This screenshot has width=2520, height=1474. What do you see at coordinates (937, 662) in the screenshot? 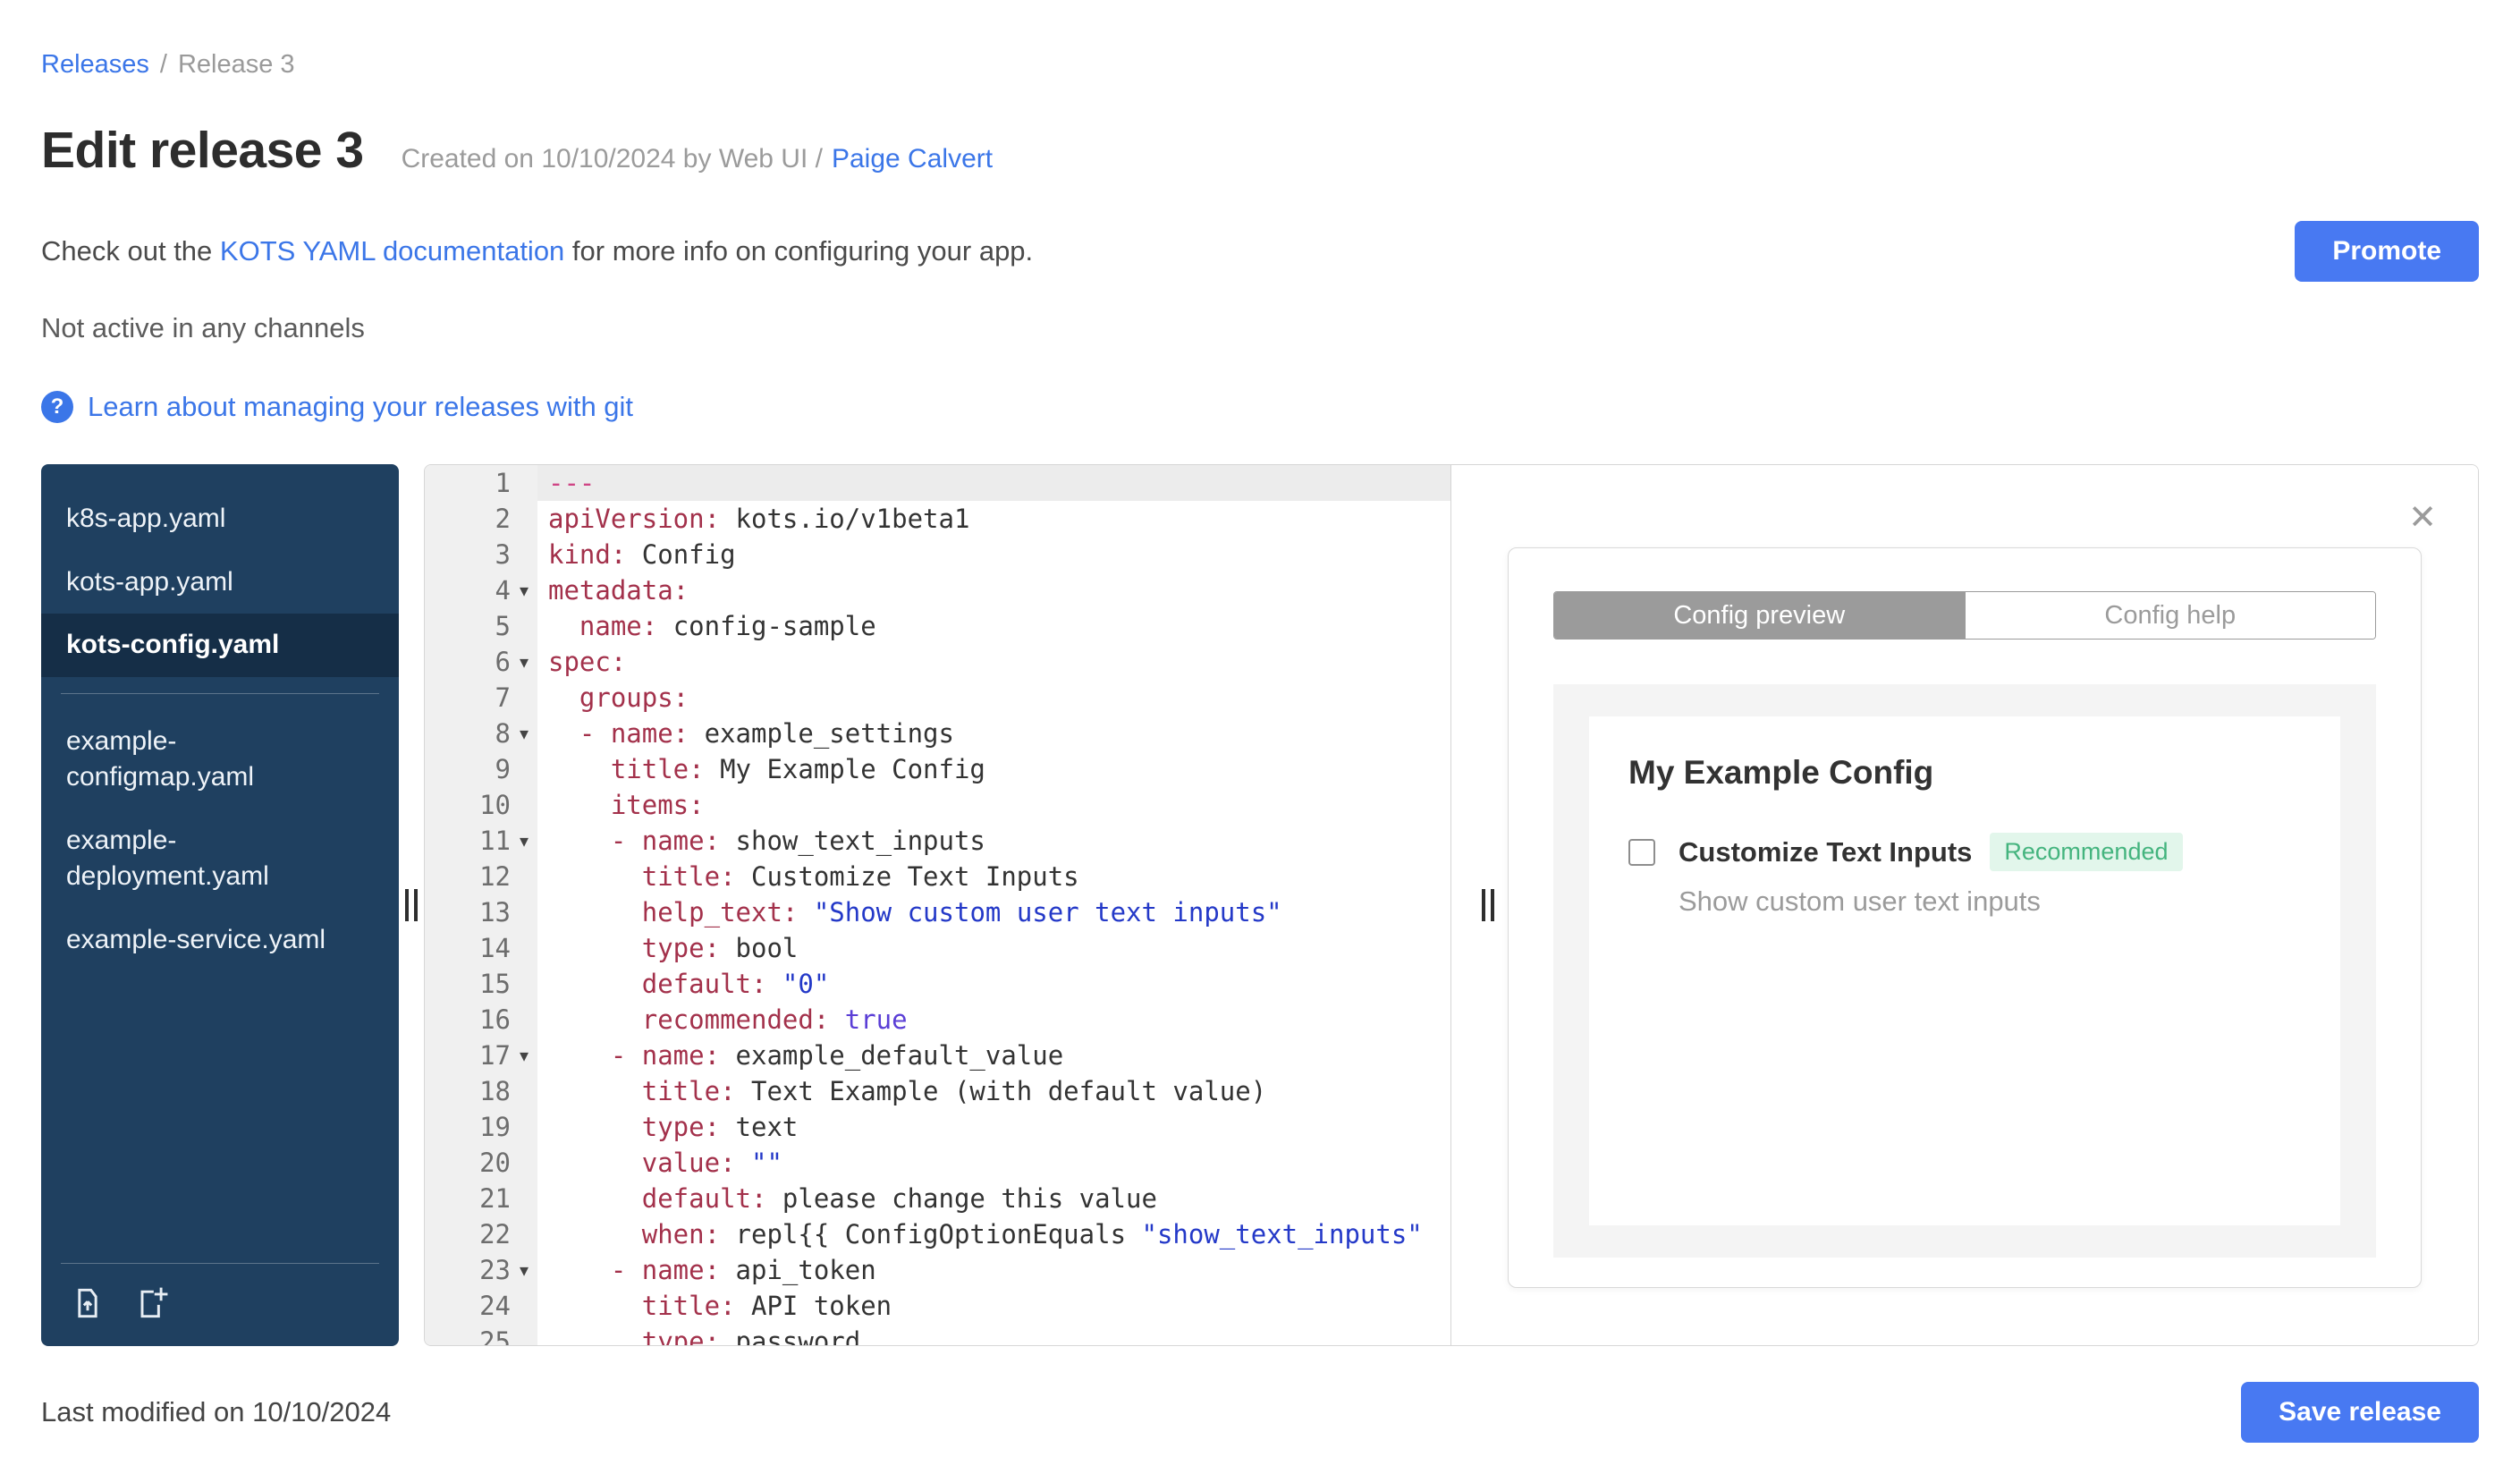
I see `code-line-6: 6 ▾ spec:` at bounding box center [937, 662].